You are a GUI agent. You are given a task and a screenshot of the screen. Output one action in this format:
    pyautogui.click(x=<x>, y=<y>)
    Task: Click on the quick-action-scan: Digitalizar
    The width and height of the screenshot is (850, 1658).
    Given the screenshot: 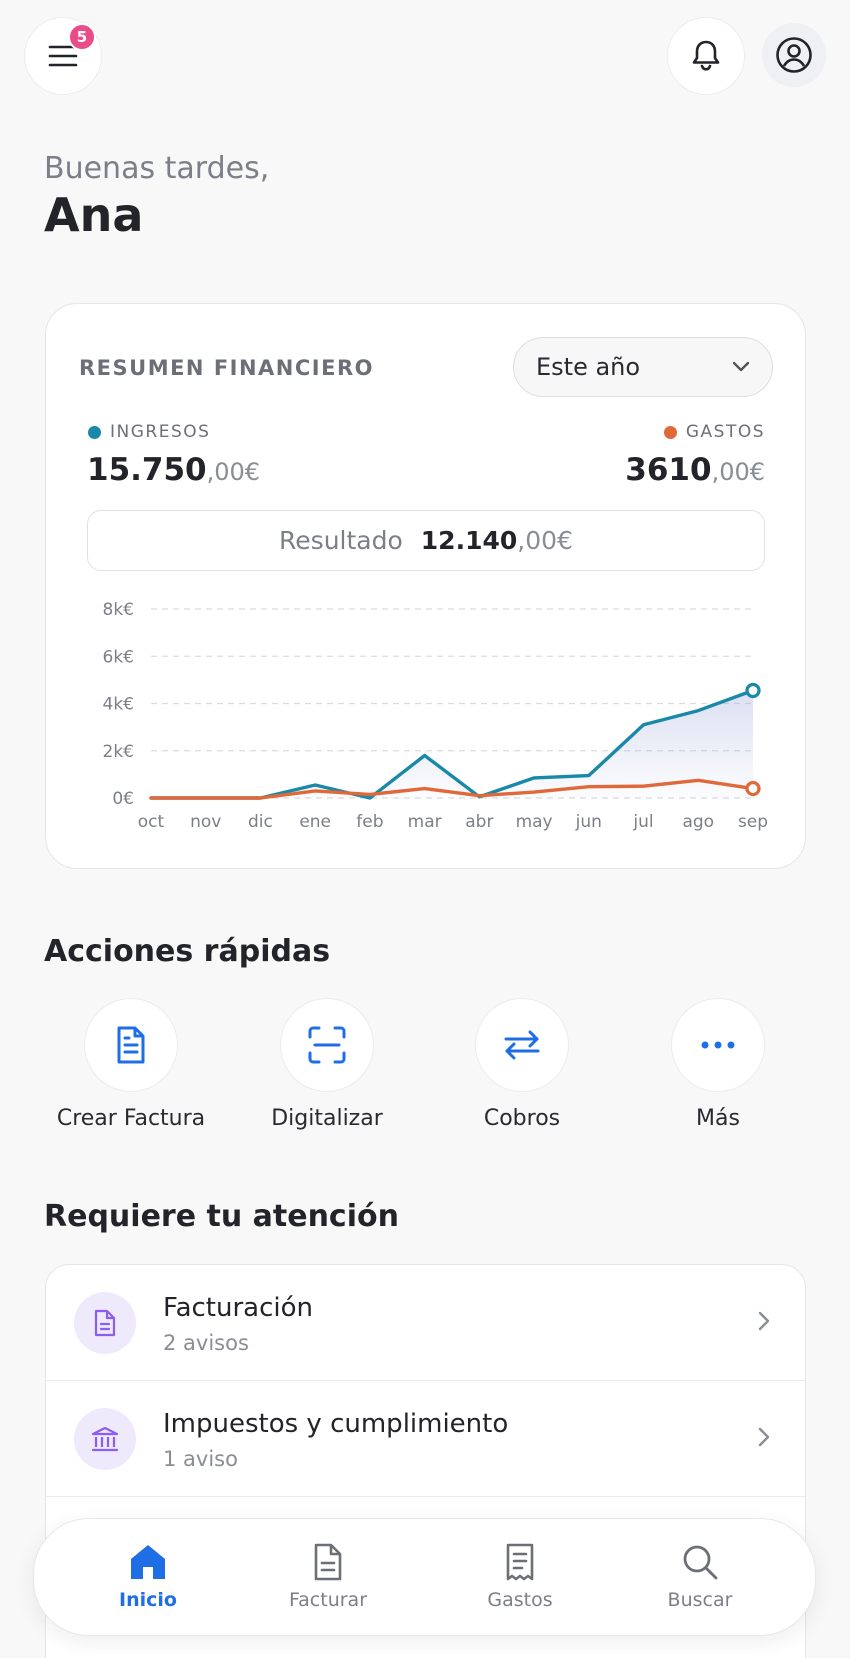 What is the action you would take?
    pyautogui.click(x=327, y=1064)
    